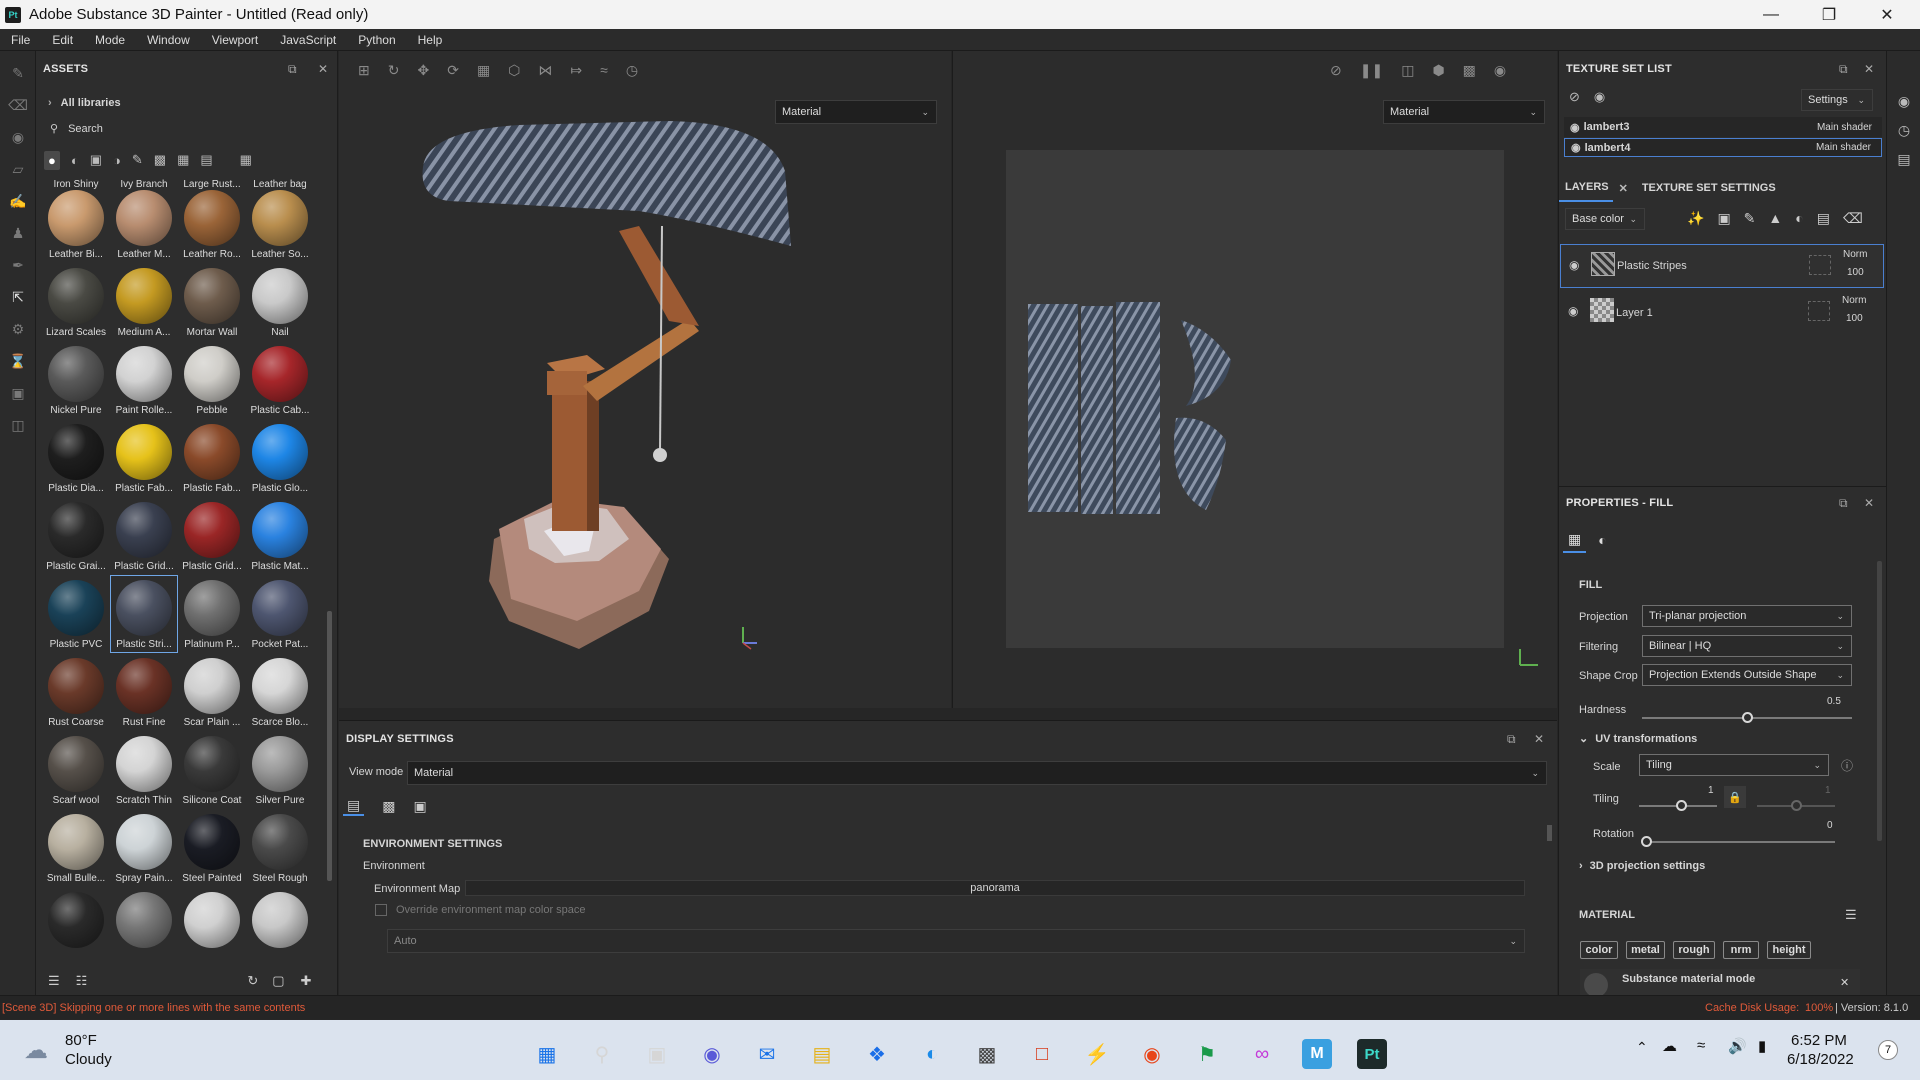  Describe the element at coordinates (1855, 272) in the screenshot. I see `layer-opacity: 100` at that location.